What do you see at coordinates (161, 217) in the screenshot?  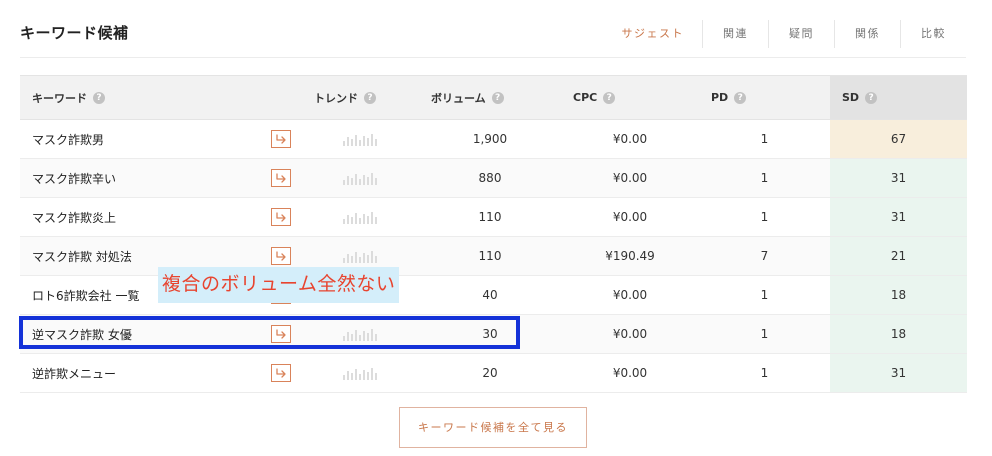 I see `keyword-cell: マスク詐欺炎上` at bounding box center [161, 217].